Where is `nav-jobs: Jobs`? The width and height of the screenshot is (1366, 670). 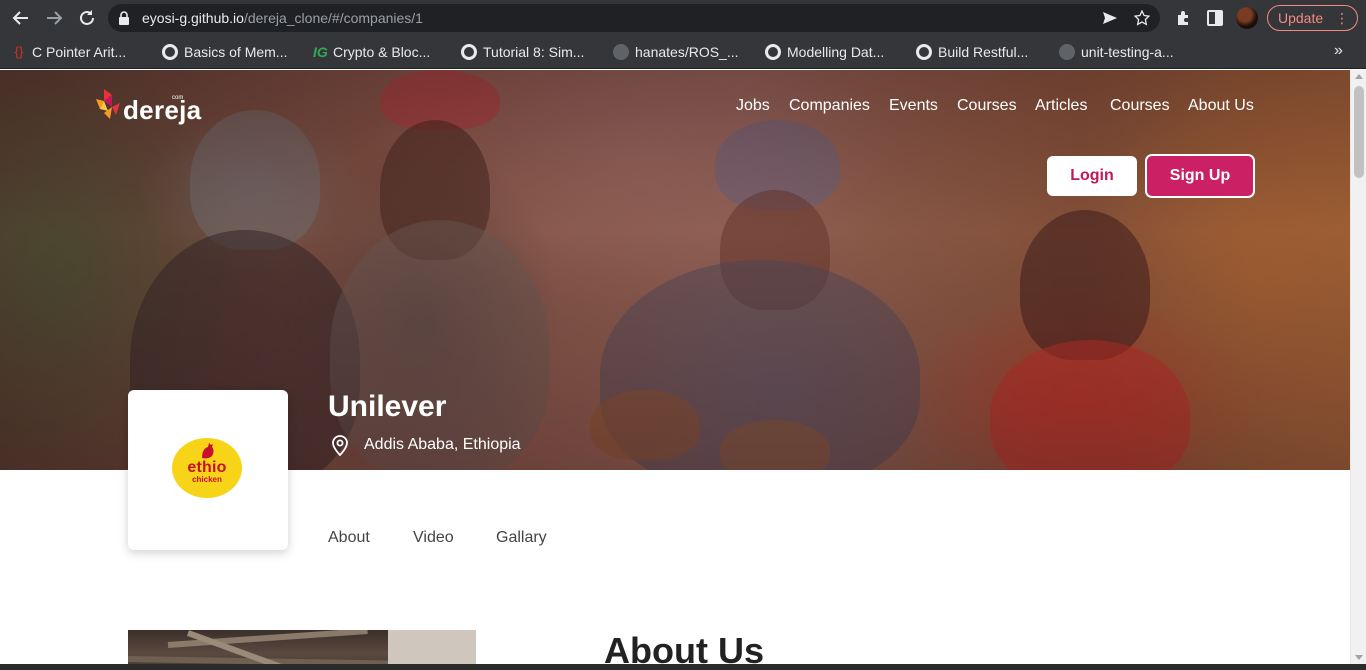 nav-jobs: Jobs is located at coordinates (753, 106).